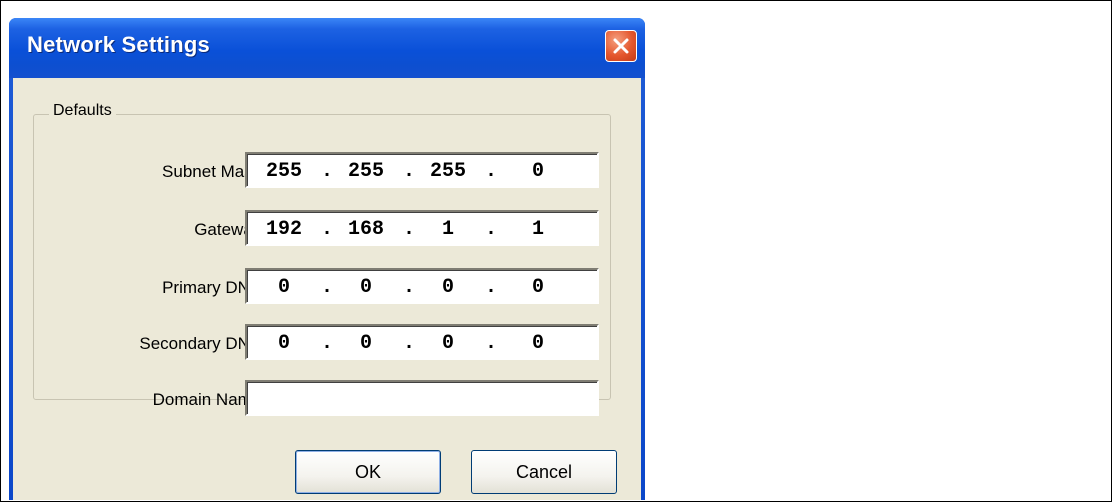  I want to click on dialog-title: Network Settings, so click(118, 44).